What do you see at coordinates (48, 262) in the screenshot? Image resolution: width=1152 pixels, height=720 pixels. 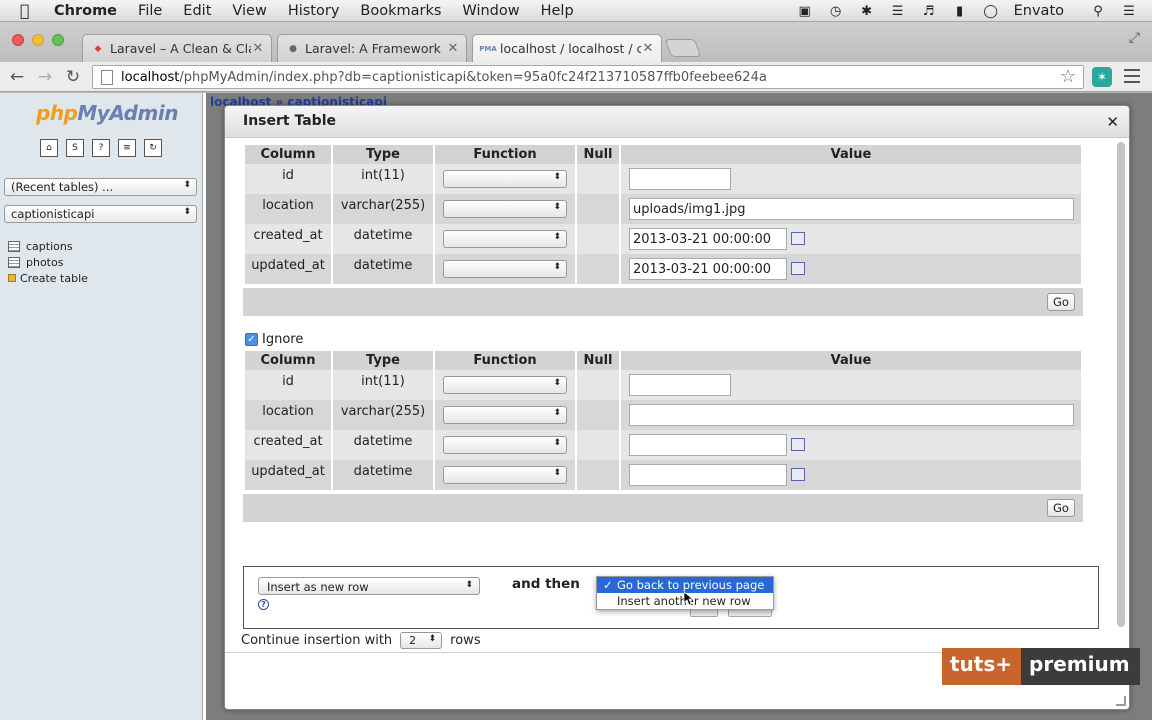 I see `tree-item-photos: photos` at bounding box center [48, 262].